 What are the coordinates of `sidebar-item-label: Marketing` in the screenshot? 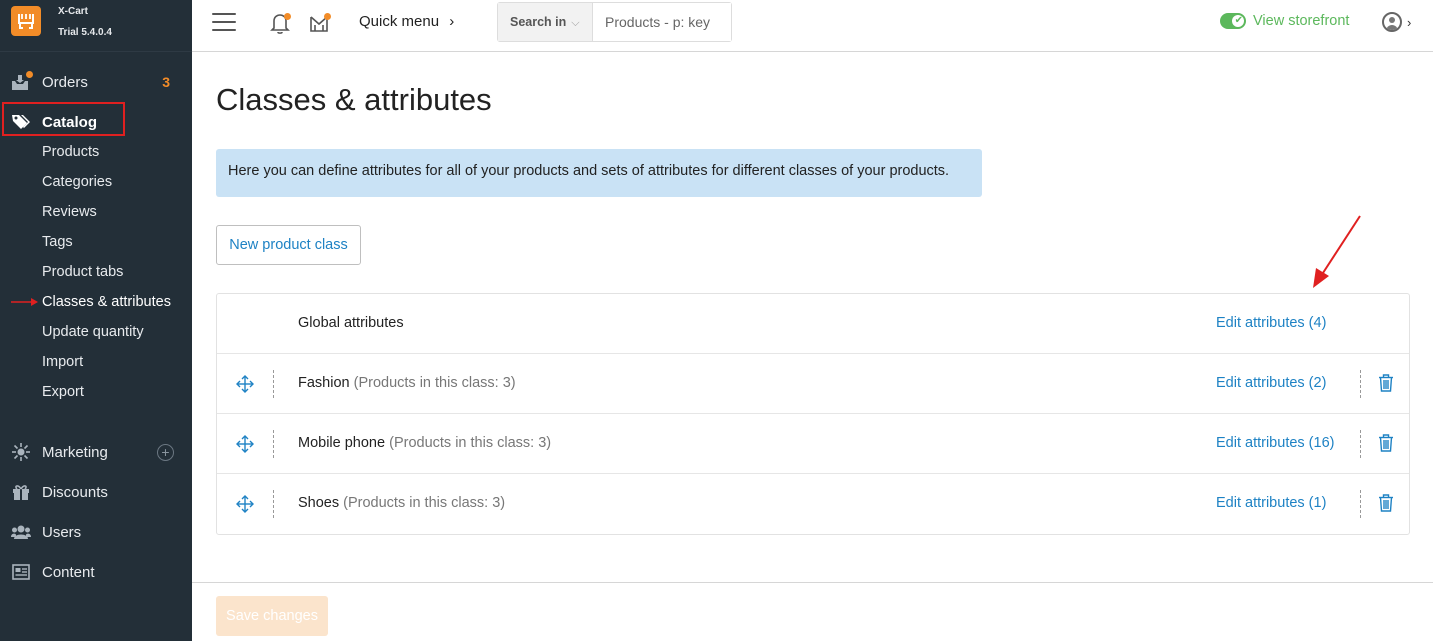 It's located at (75, 452).